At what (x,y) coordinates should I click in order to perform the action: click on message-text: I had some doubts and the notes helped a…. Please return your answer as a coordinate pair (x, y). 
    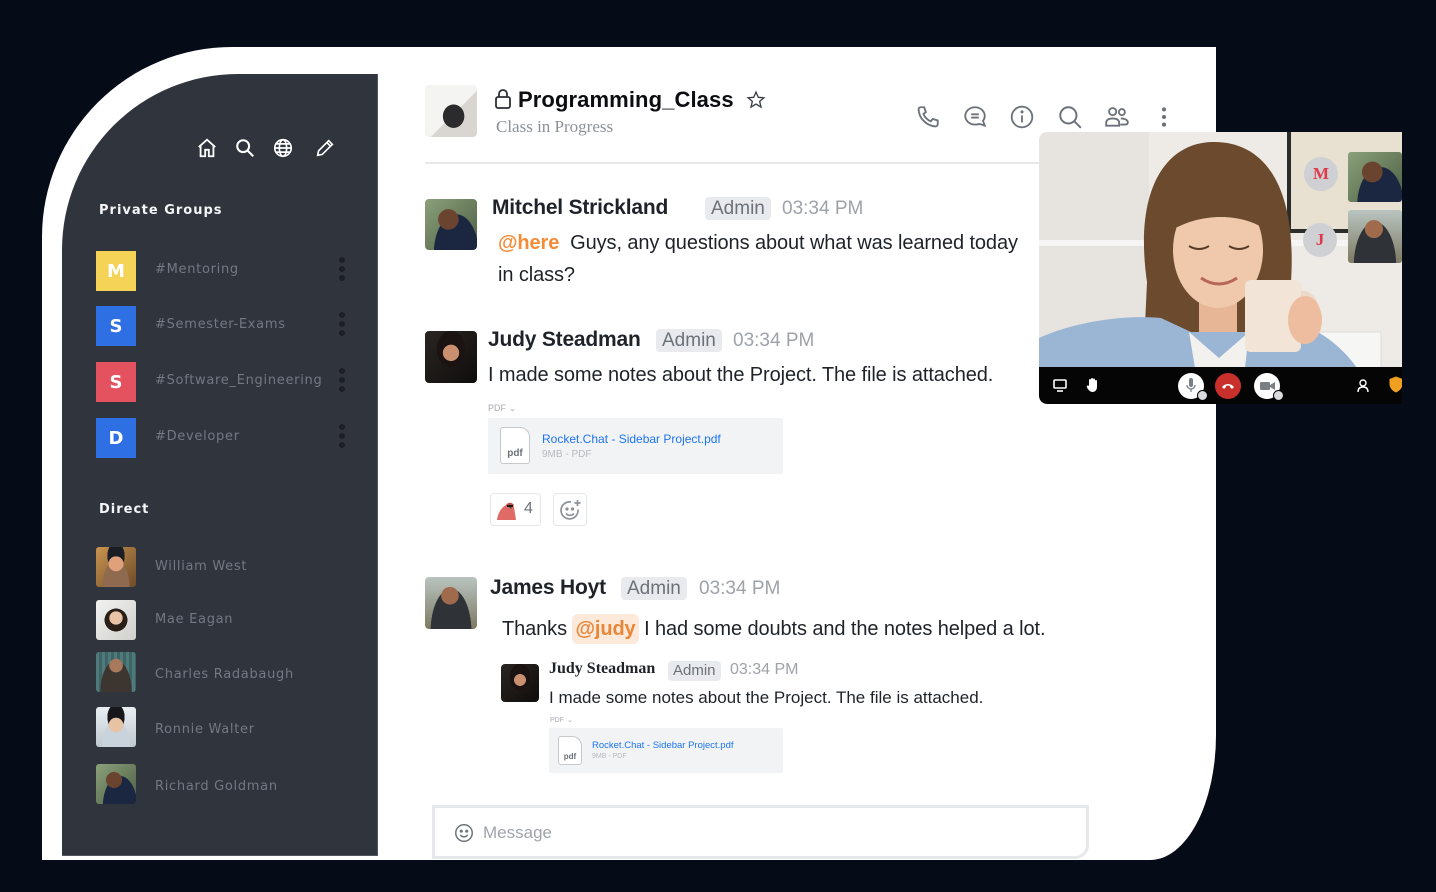
    Looking at the image, I should click on (845, 629).